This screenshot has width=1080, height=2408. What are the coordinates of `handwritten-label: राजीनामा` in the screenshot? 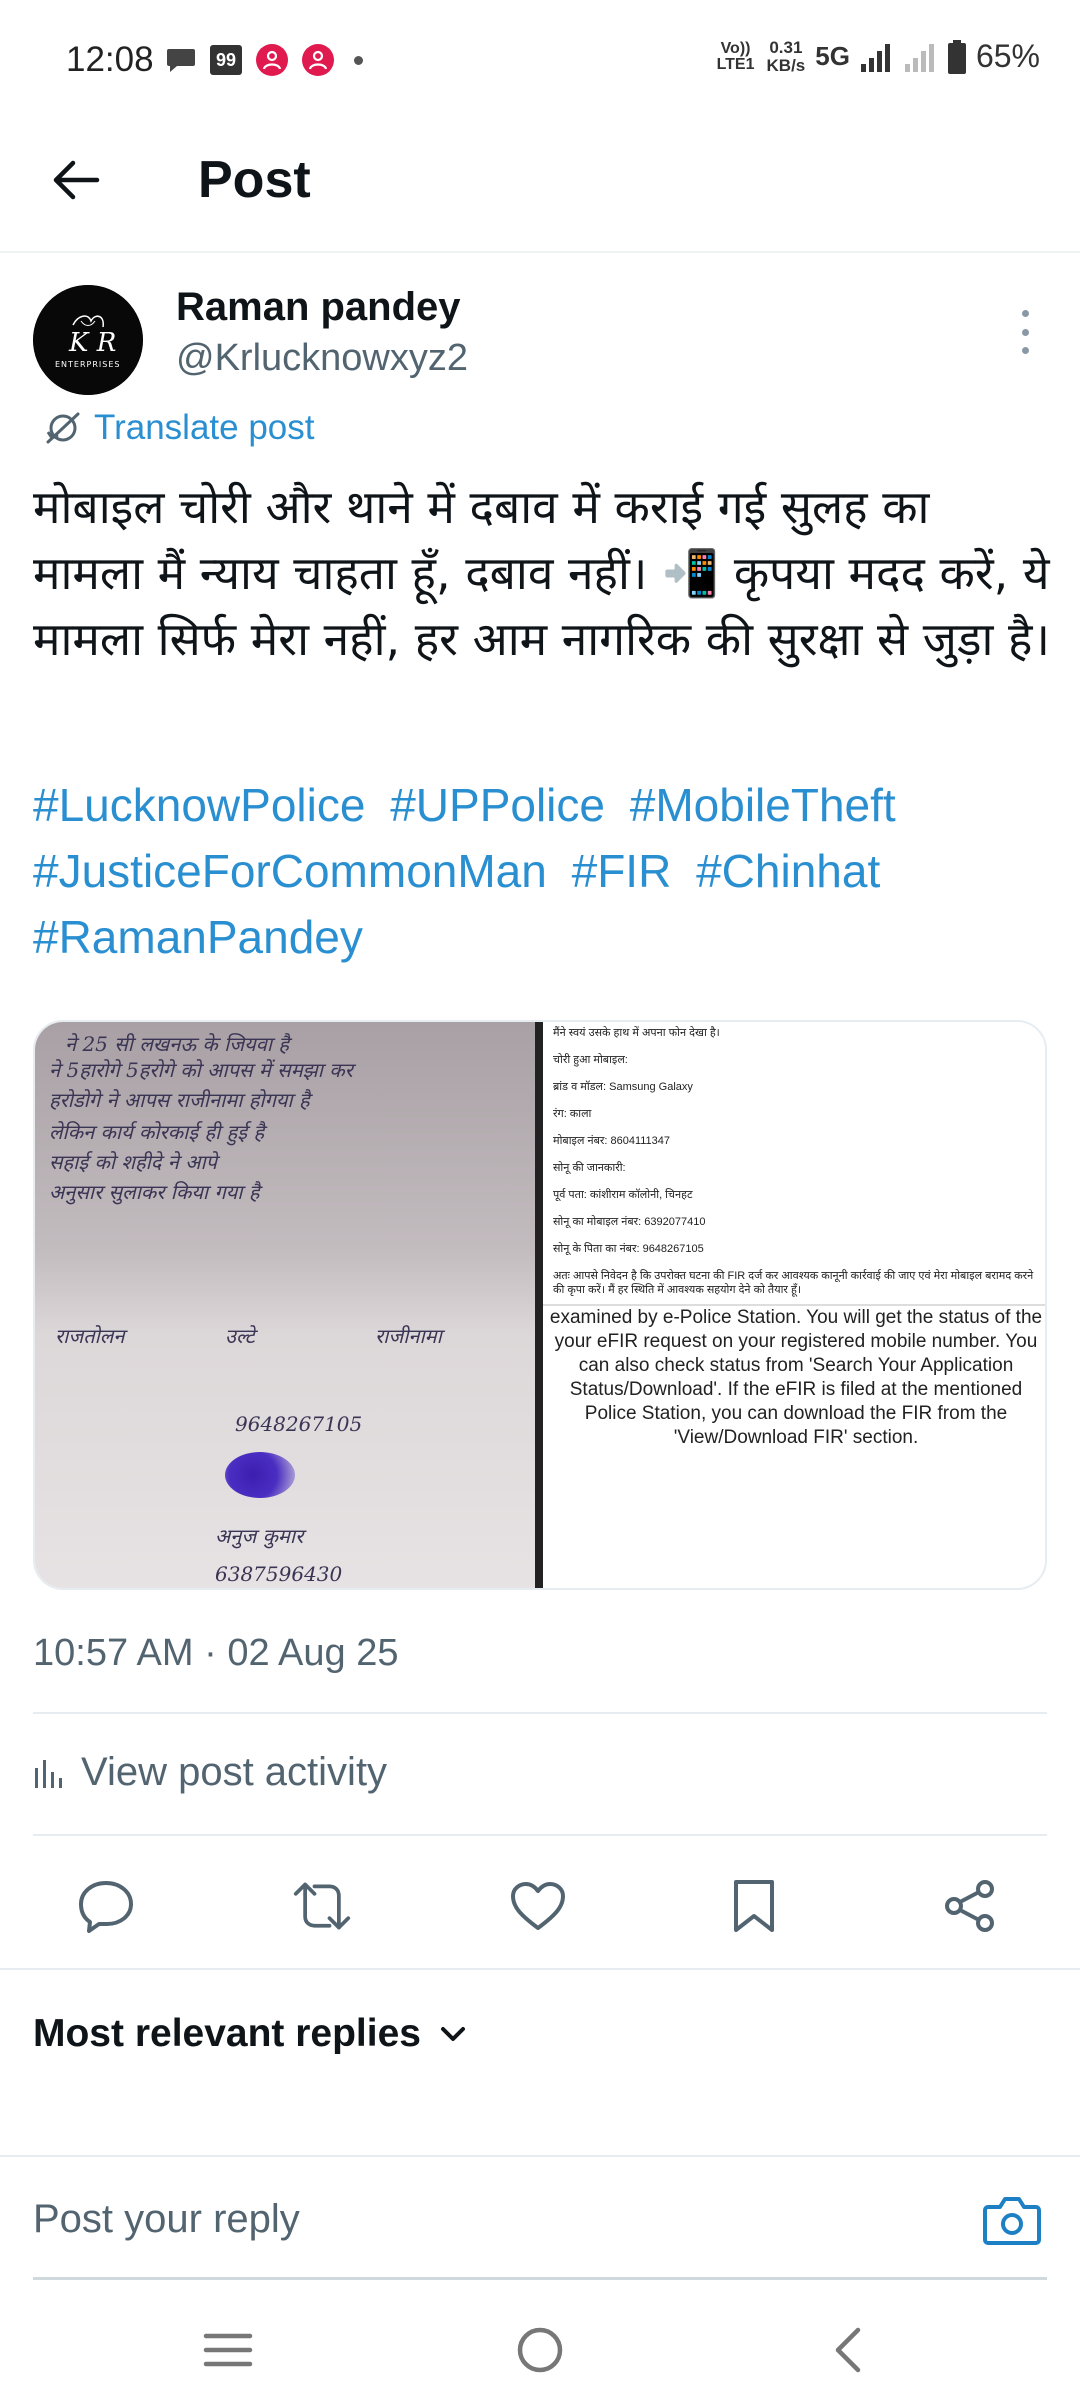 It's located at (408, 1336).